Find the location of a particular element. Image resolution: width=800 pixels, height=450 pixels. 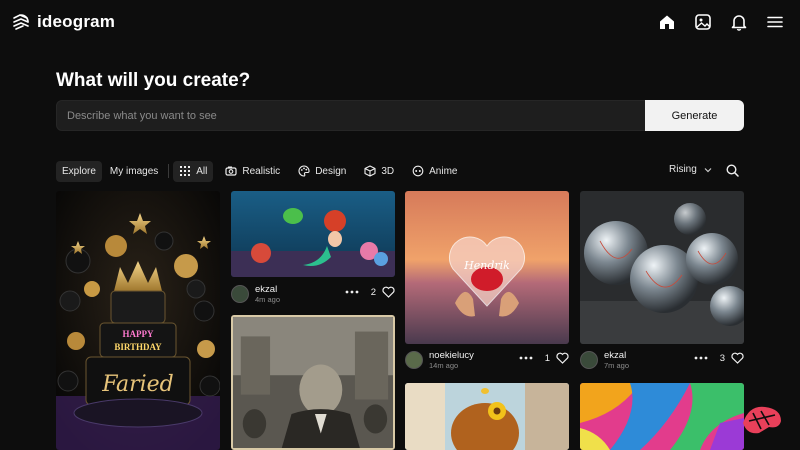

tab-my-images: My images is located at coordinates (134, 171).